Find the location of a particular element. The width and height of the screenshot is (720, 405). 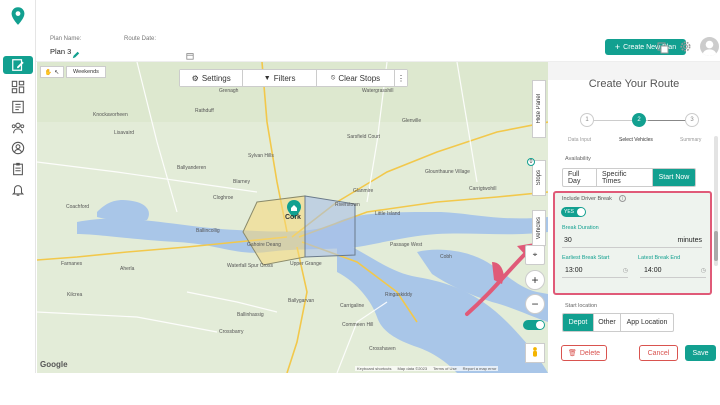

place-label: Glenville is located at coordinates (412, 121).